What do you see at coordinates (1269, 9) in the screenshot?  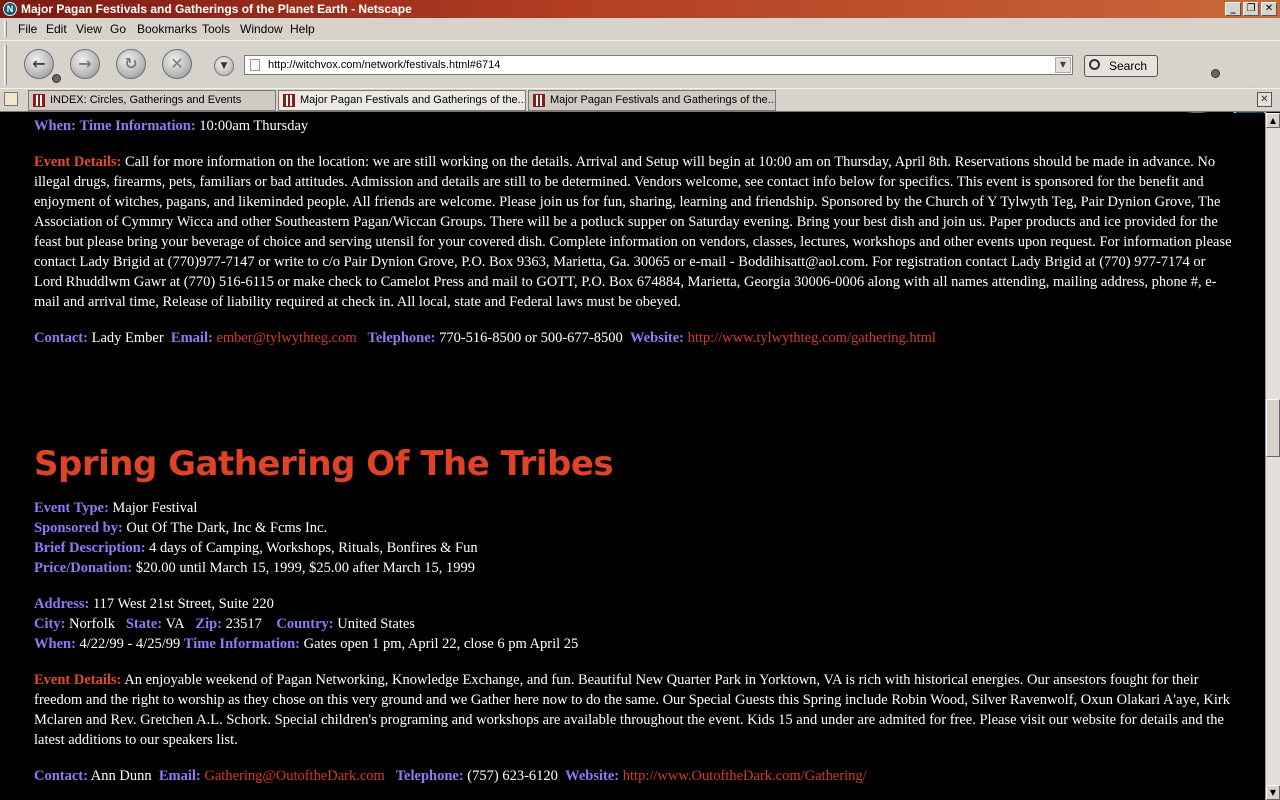 I see `close-window-button: ✕` at bounding box center [1269, 9].